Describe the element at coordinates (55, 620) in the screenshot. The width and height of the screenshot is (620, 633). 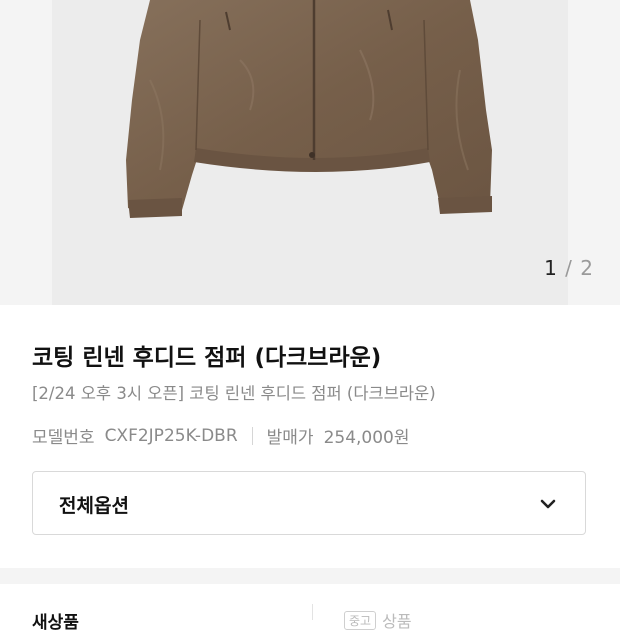
I see `tab-new-product: 새상품` at that location.